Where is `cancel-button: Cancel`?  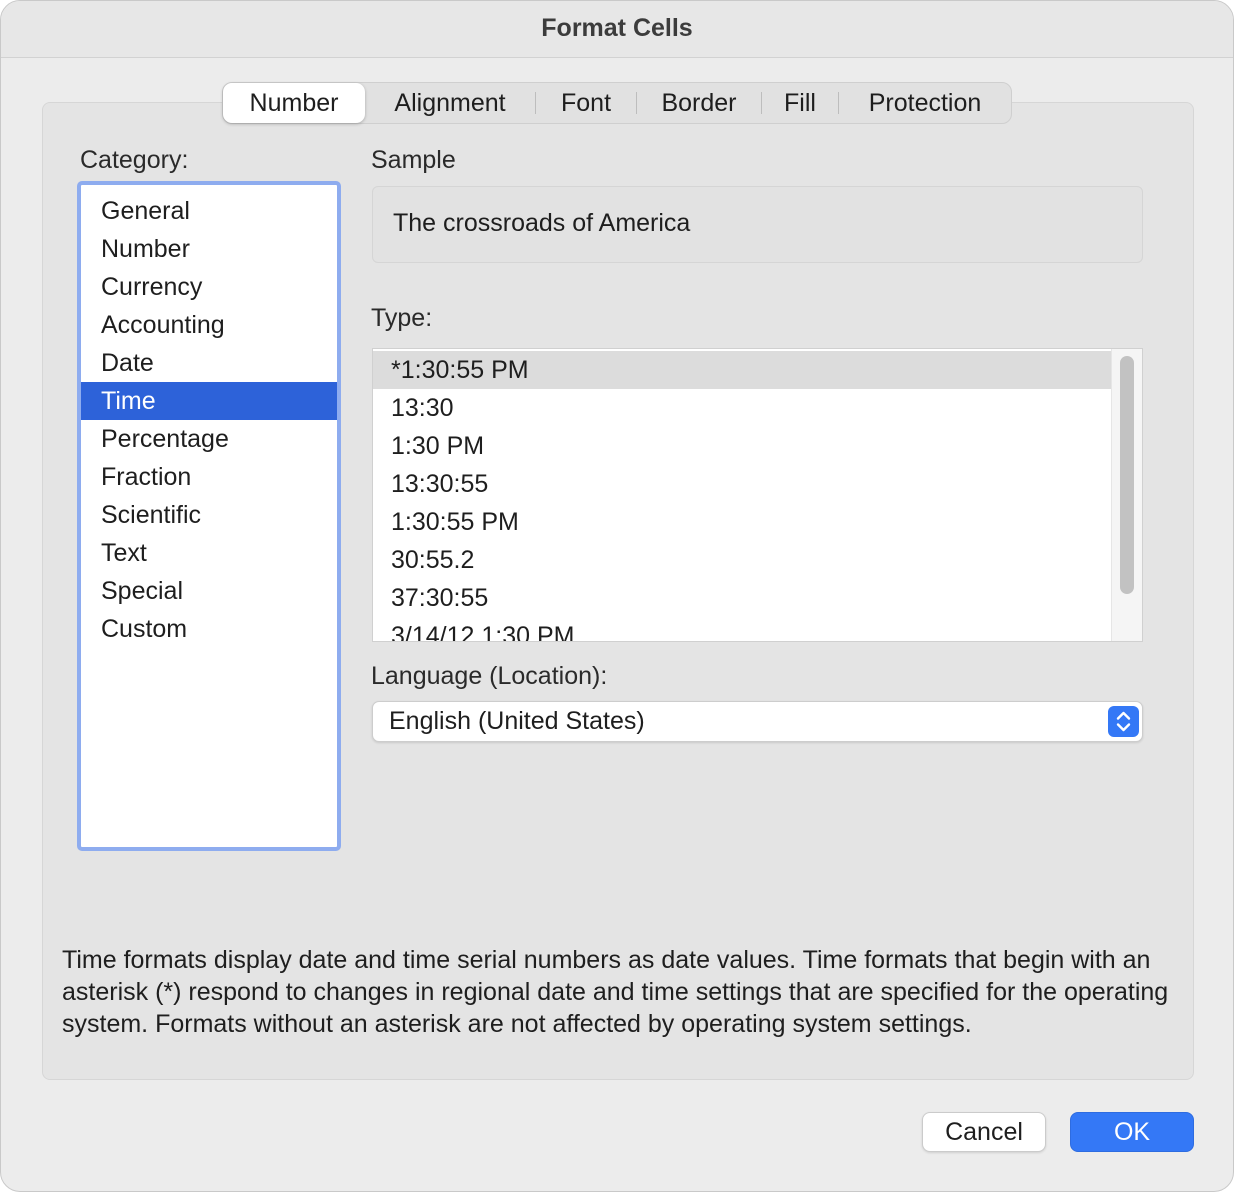 cancel-button: Cancel is located at coordinates (984, 1132).